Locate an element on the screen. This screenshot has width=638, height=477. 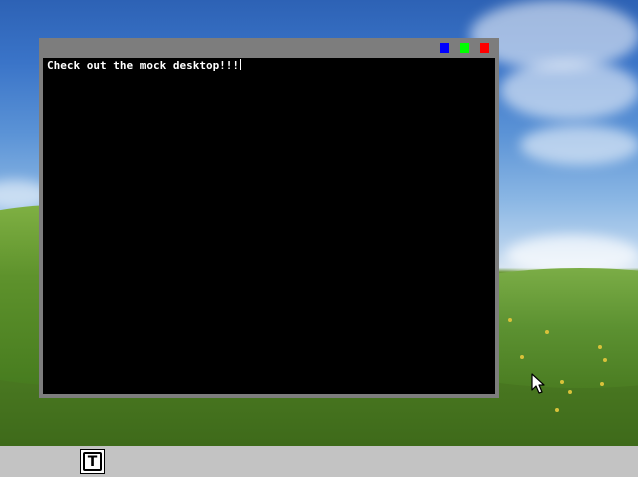
terminal-taskbar-button: T is located at coordinates (92, 461).